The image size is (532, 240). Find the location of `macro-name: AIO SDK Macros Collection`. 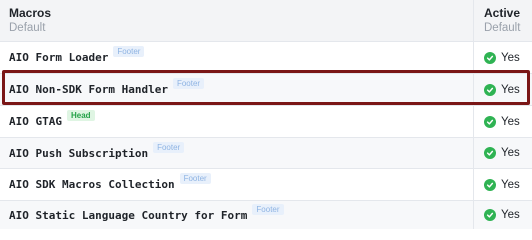

macro-name: AIO SDK Macros Collection is located at coordinates (92, 184).